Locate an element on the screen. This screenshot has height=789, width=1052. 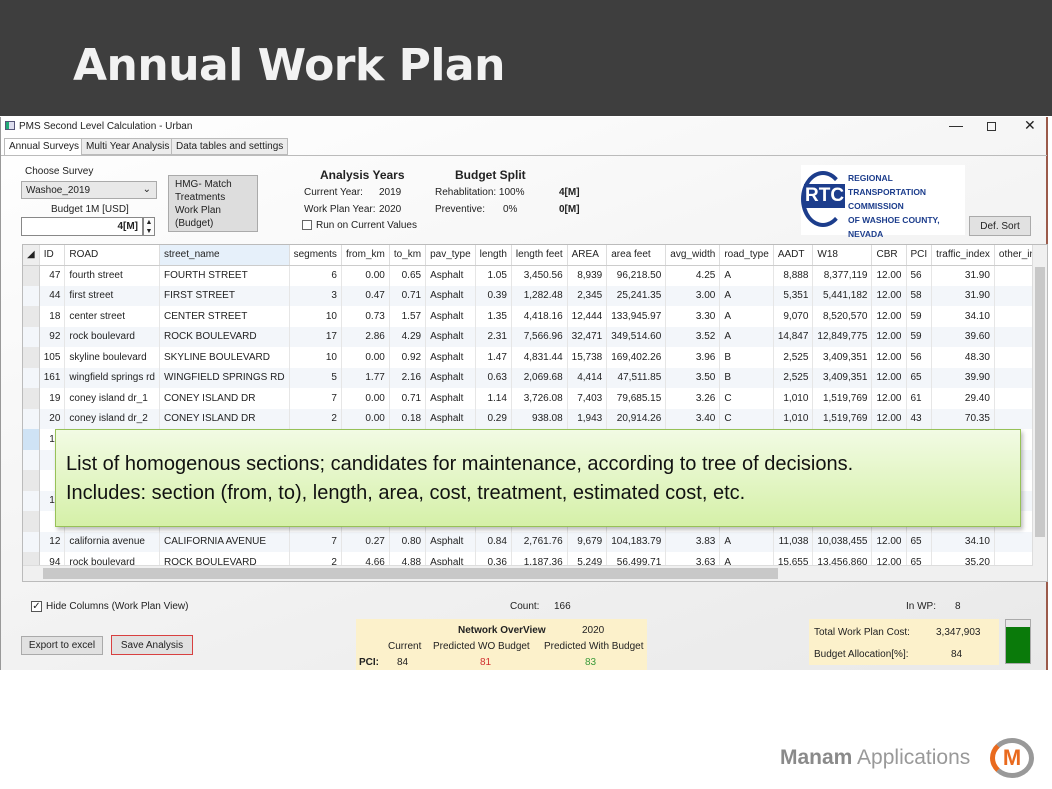
cell-road: skyline boulevard is located at coordinates (112, 357).